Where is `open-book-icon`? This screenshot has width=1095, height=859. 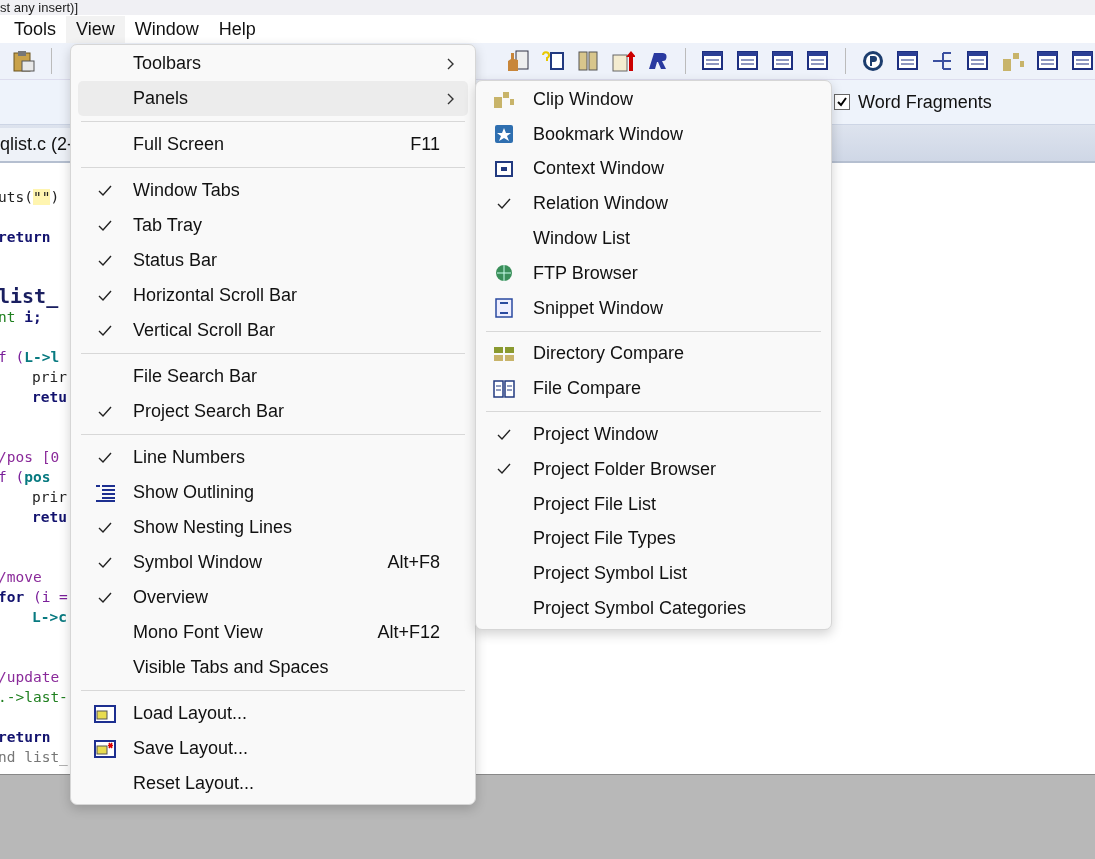 open-book-icon is located at coordinates (504, 388).